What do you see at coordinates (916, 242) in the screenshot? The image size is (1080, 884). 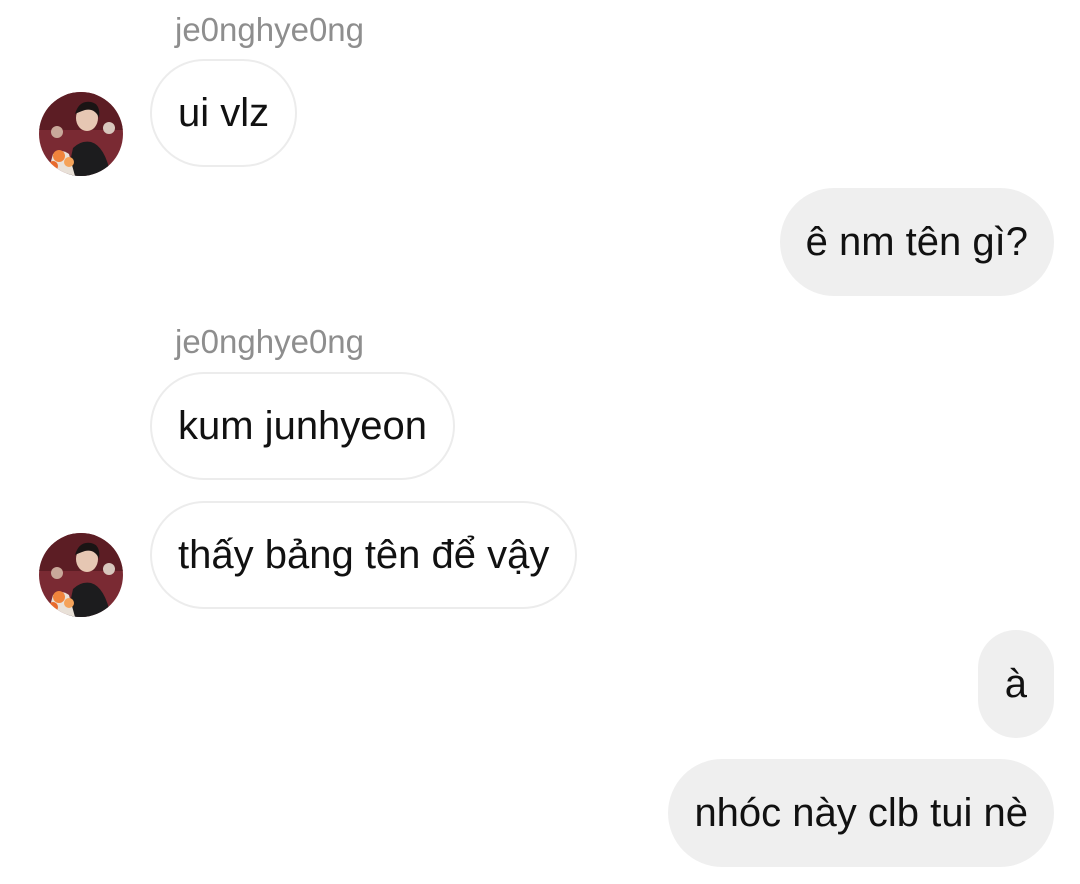 I see `message-bubble-outgoing: ê nm tên gì?` at bounding box center [916, 242].